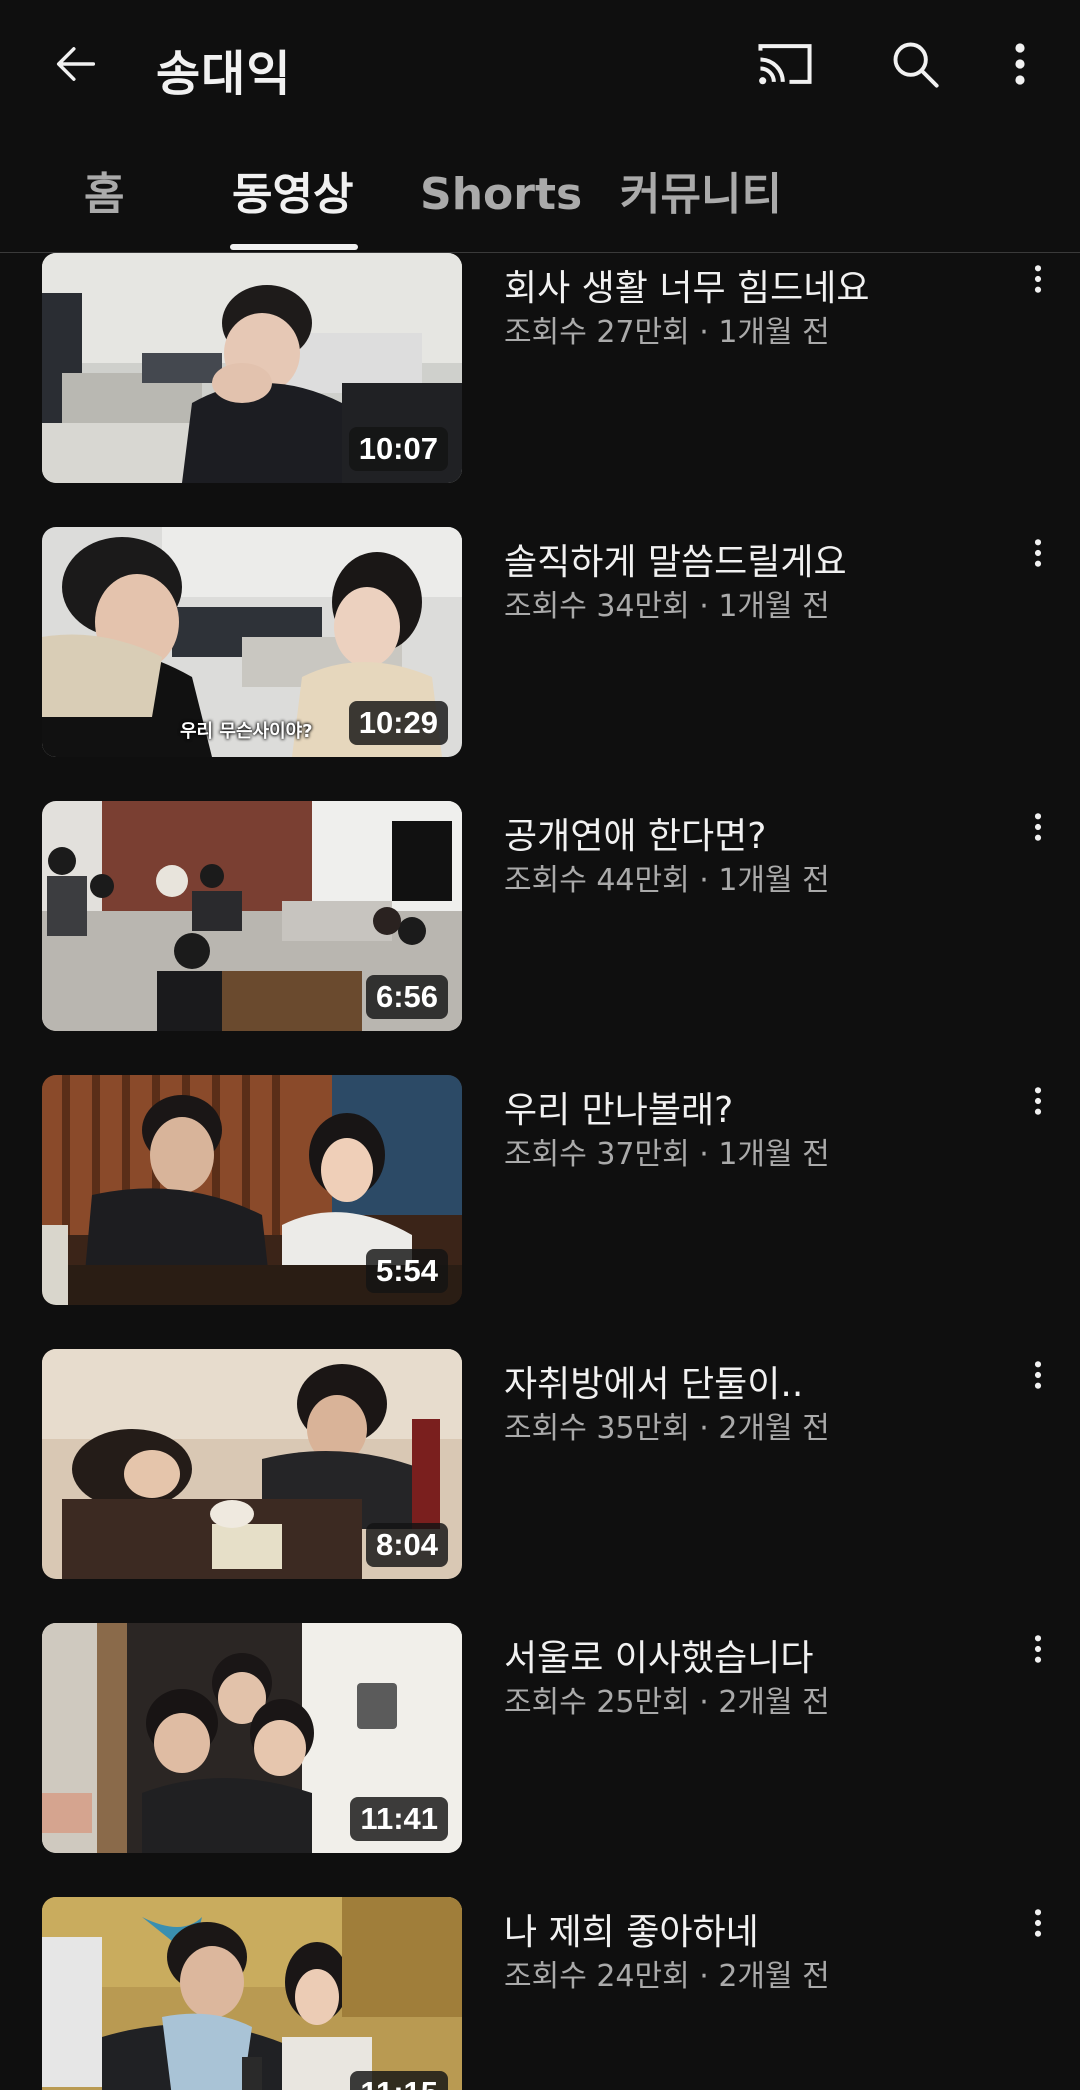 This screenshot has height=2090, width=1080. What do you see at coordinates (252, 916) in the screenshot?
I see `video-thumbnail: 6:56` at bounding box center [252, 916].